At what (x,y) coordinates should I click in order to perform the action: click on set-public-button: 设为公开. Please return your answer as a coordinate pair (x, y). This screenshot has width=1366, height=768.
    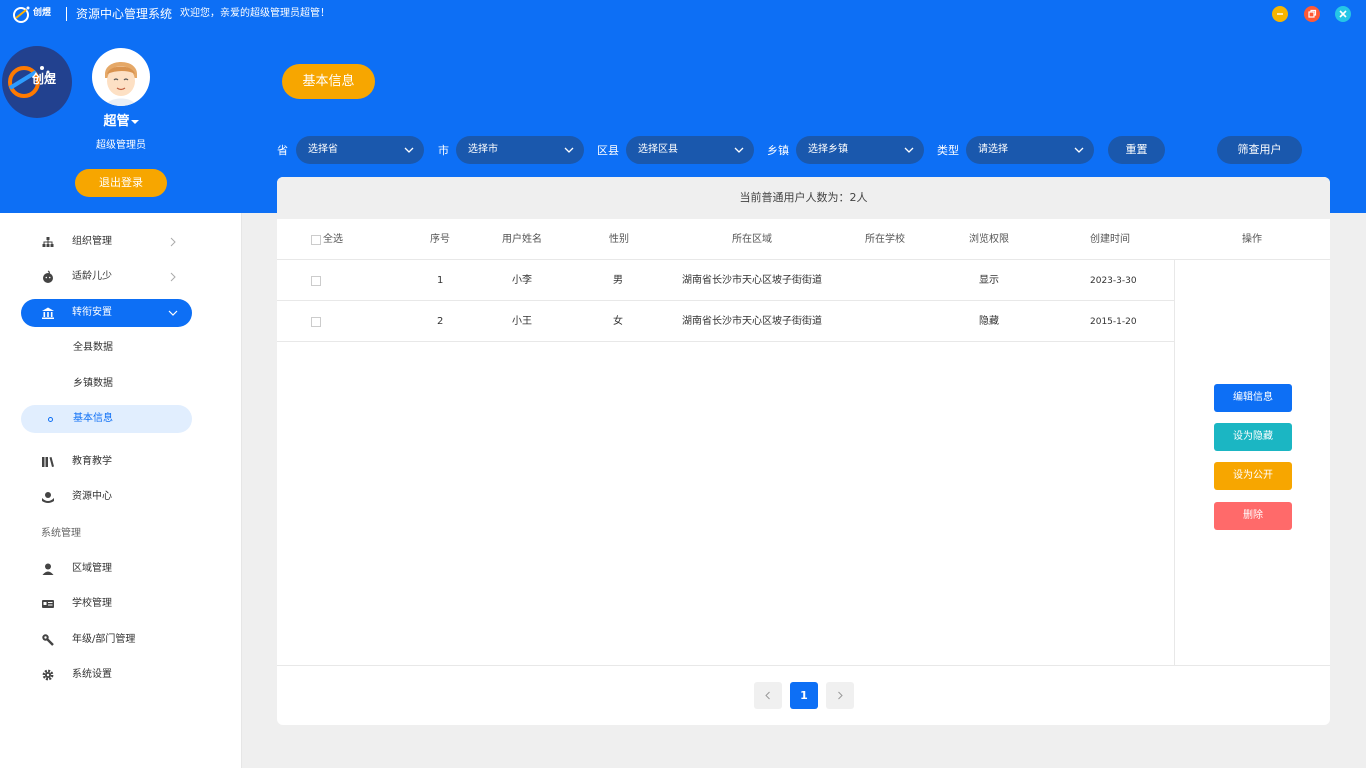
    Looking at the image, I should click on (1253, 476).